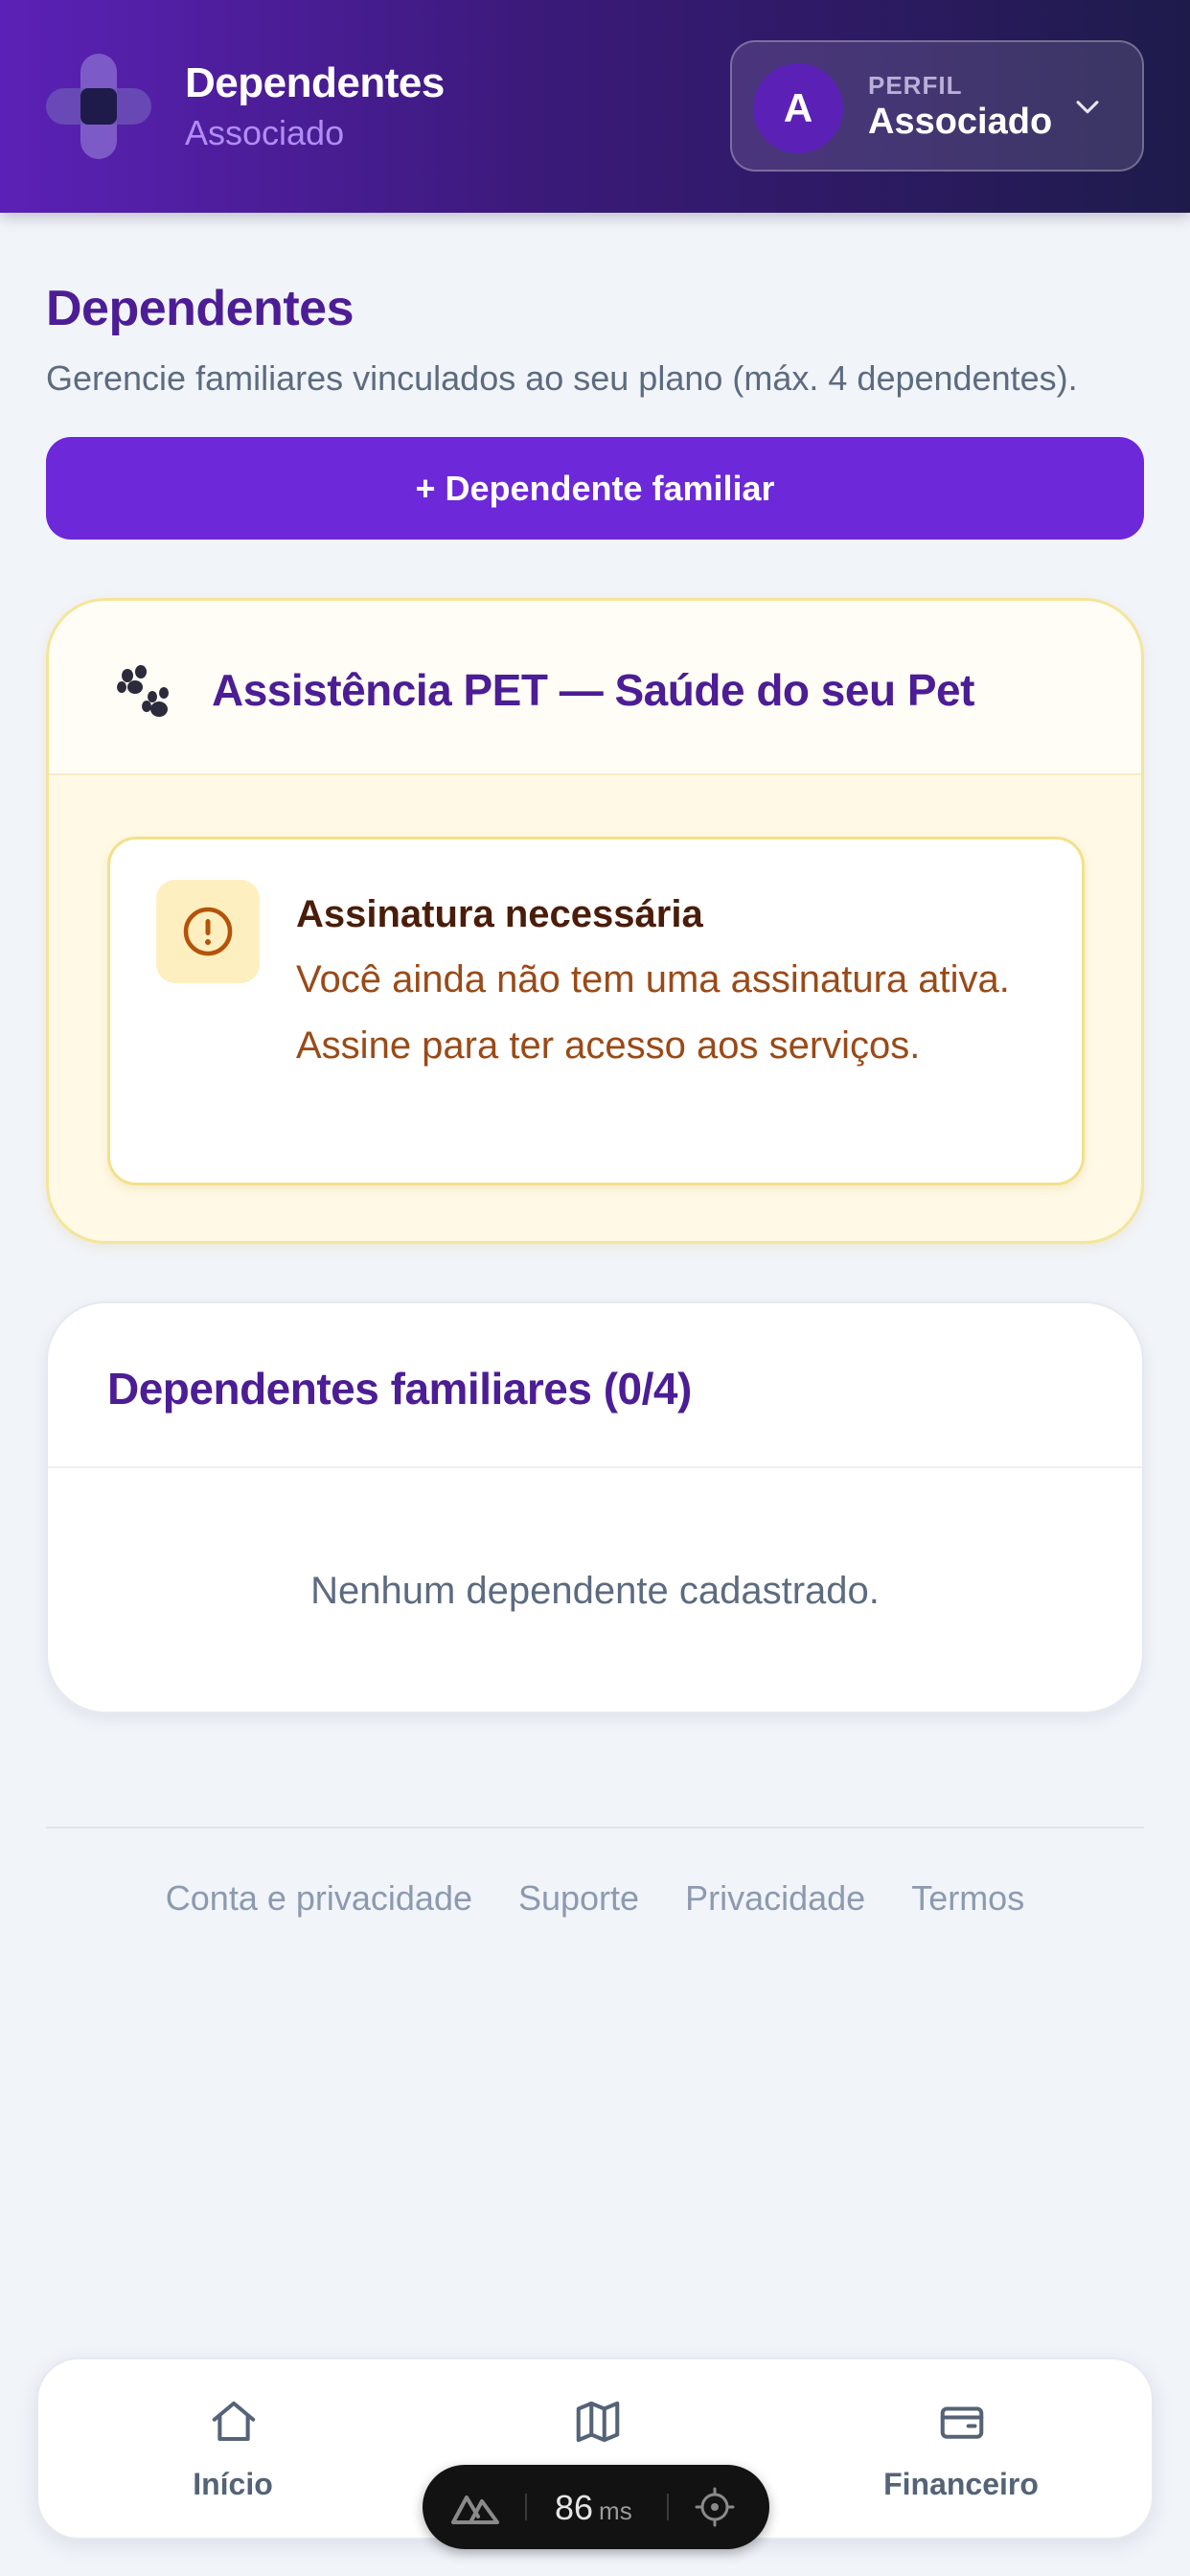  What do you see at coordinates (201, 308) in the screenshot?
I see `page-title: Dependentes` at bounding box center [201, 308].